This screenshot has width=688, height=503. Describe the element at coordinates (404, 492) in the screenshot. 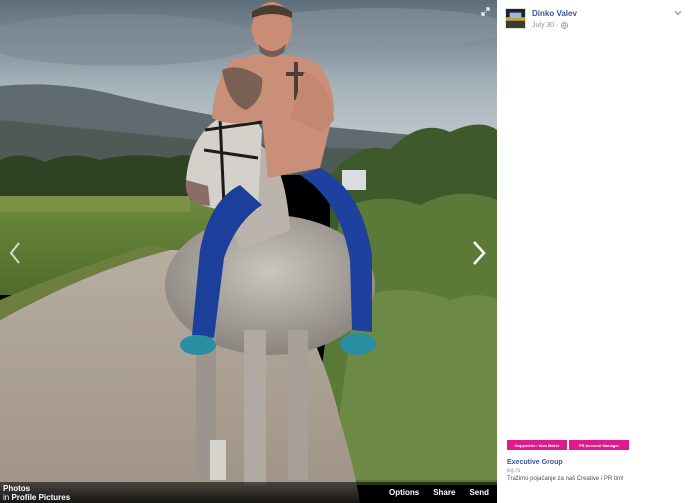

I see `options-button: Options` at that location.